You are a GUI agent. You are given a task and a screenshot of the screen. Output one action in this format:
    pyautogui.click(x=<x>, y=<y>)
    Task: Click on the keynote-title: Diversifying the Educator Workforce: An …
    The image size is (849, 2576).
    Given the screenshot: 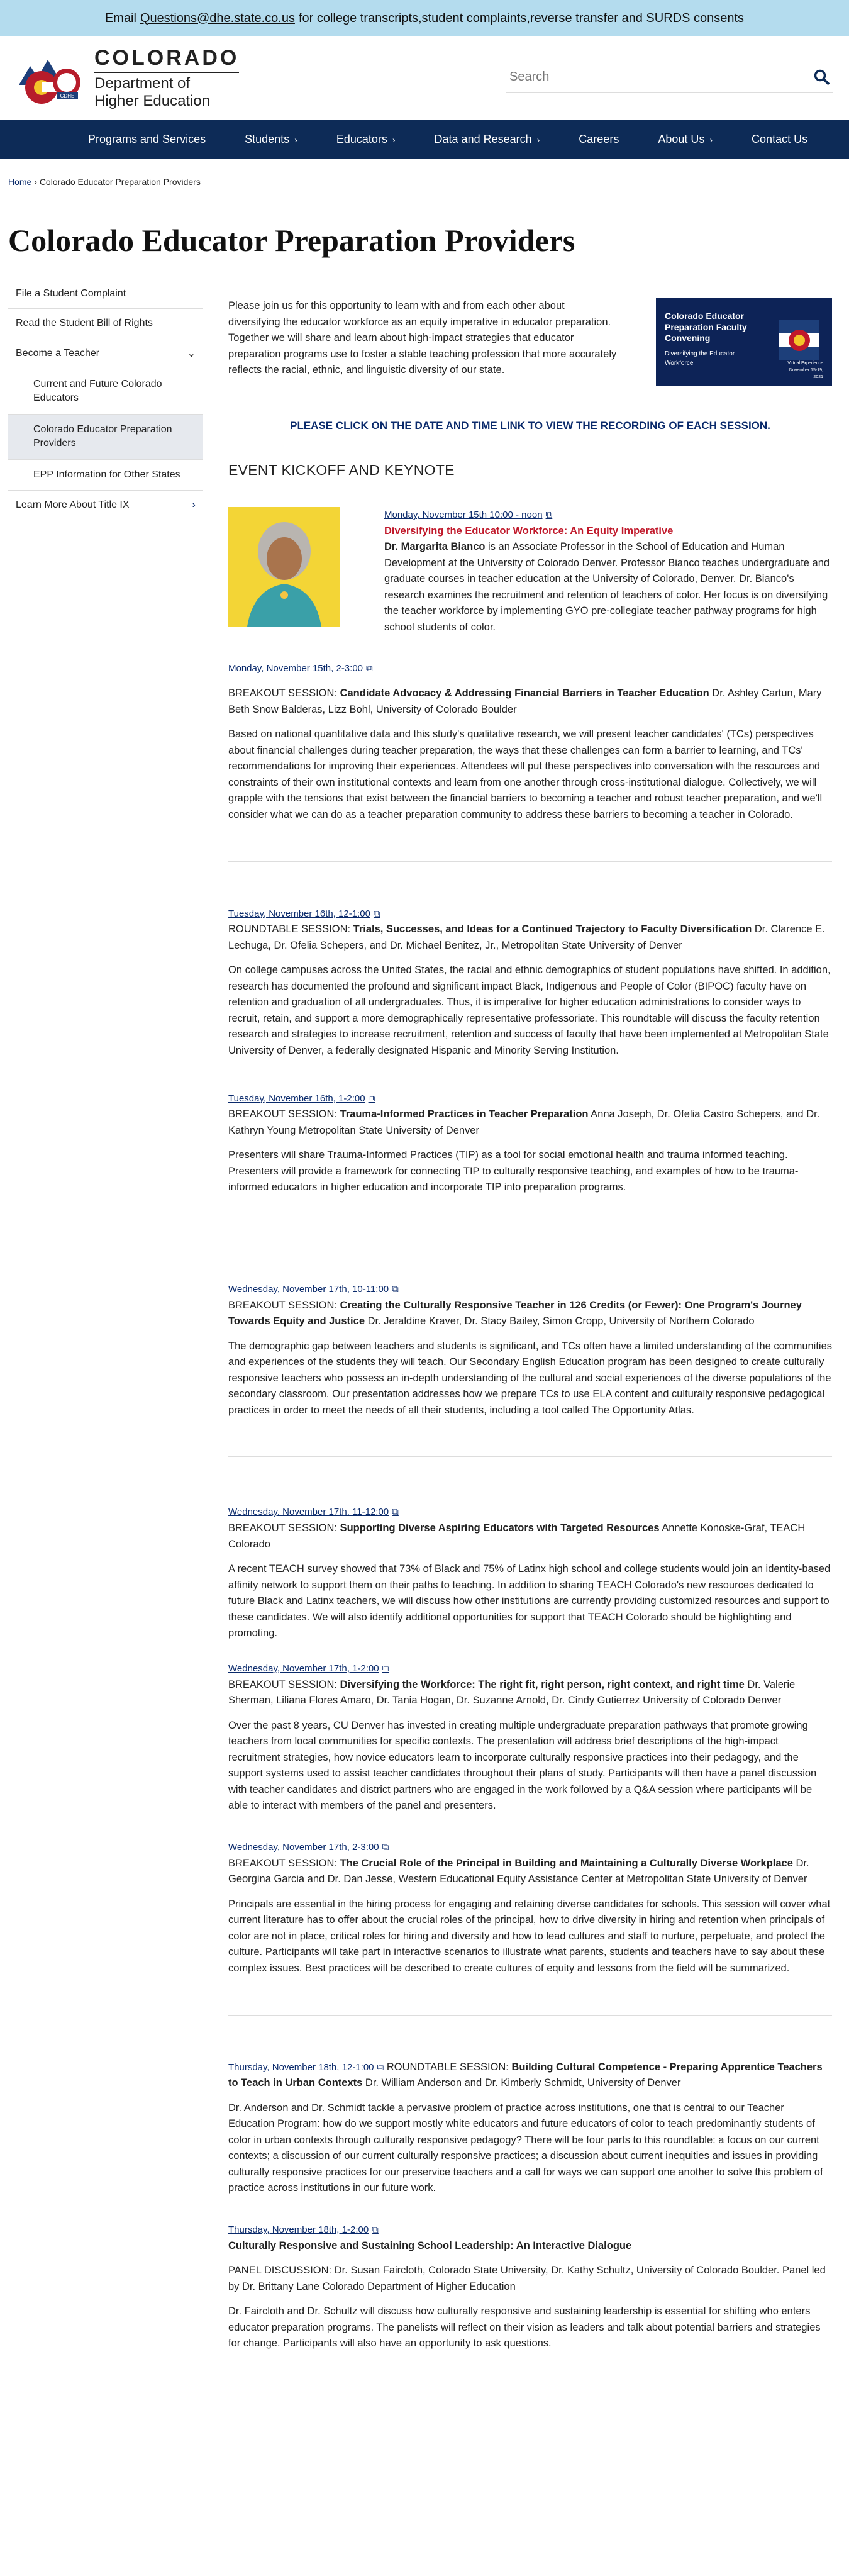 What is the action you would take?
    pyautogui.click(x=529, y=531)
    